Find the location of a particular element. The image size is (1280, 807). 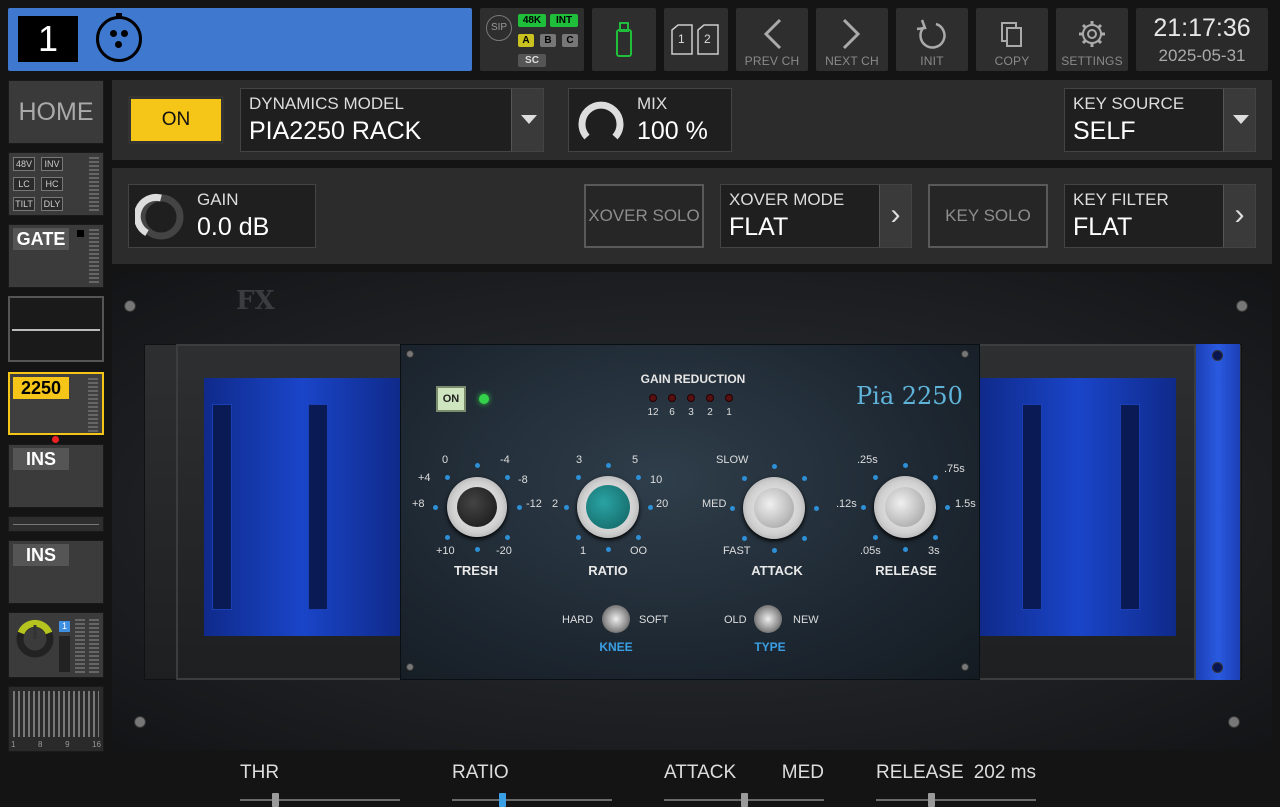

channel-number: 1 is located at coordinates (48, 39).